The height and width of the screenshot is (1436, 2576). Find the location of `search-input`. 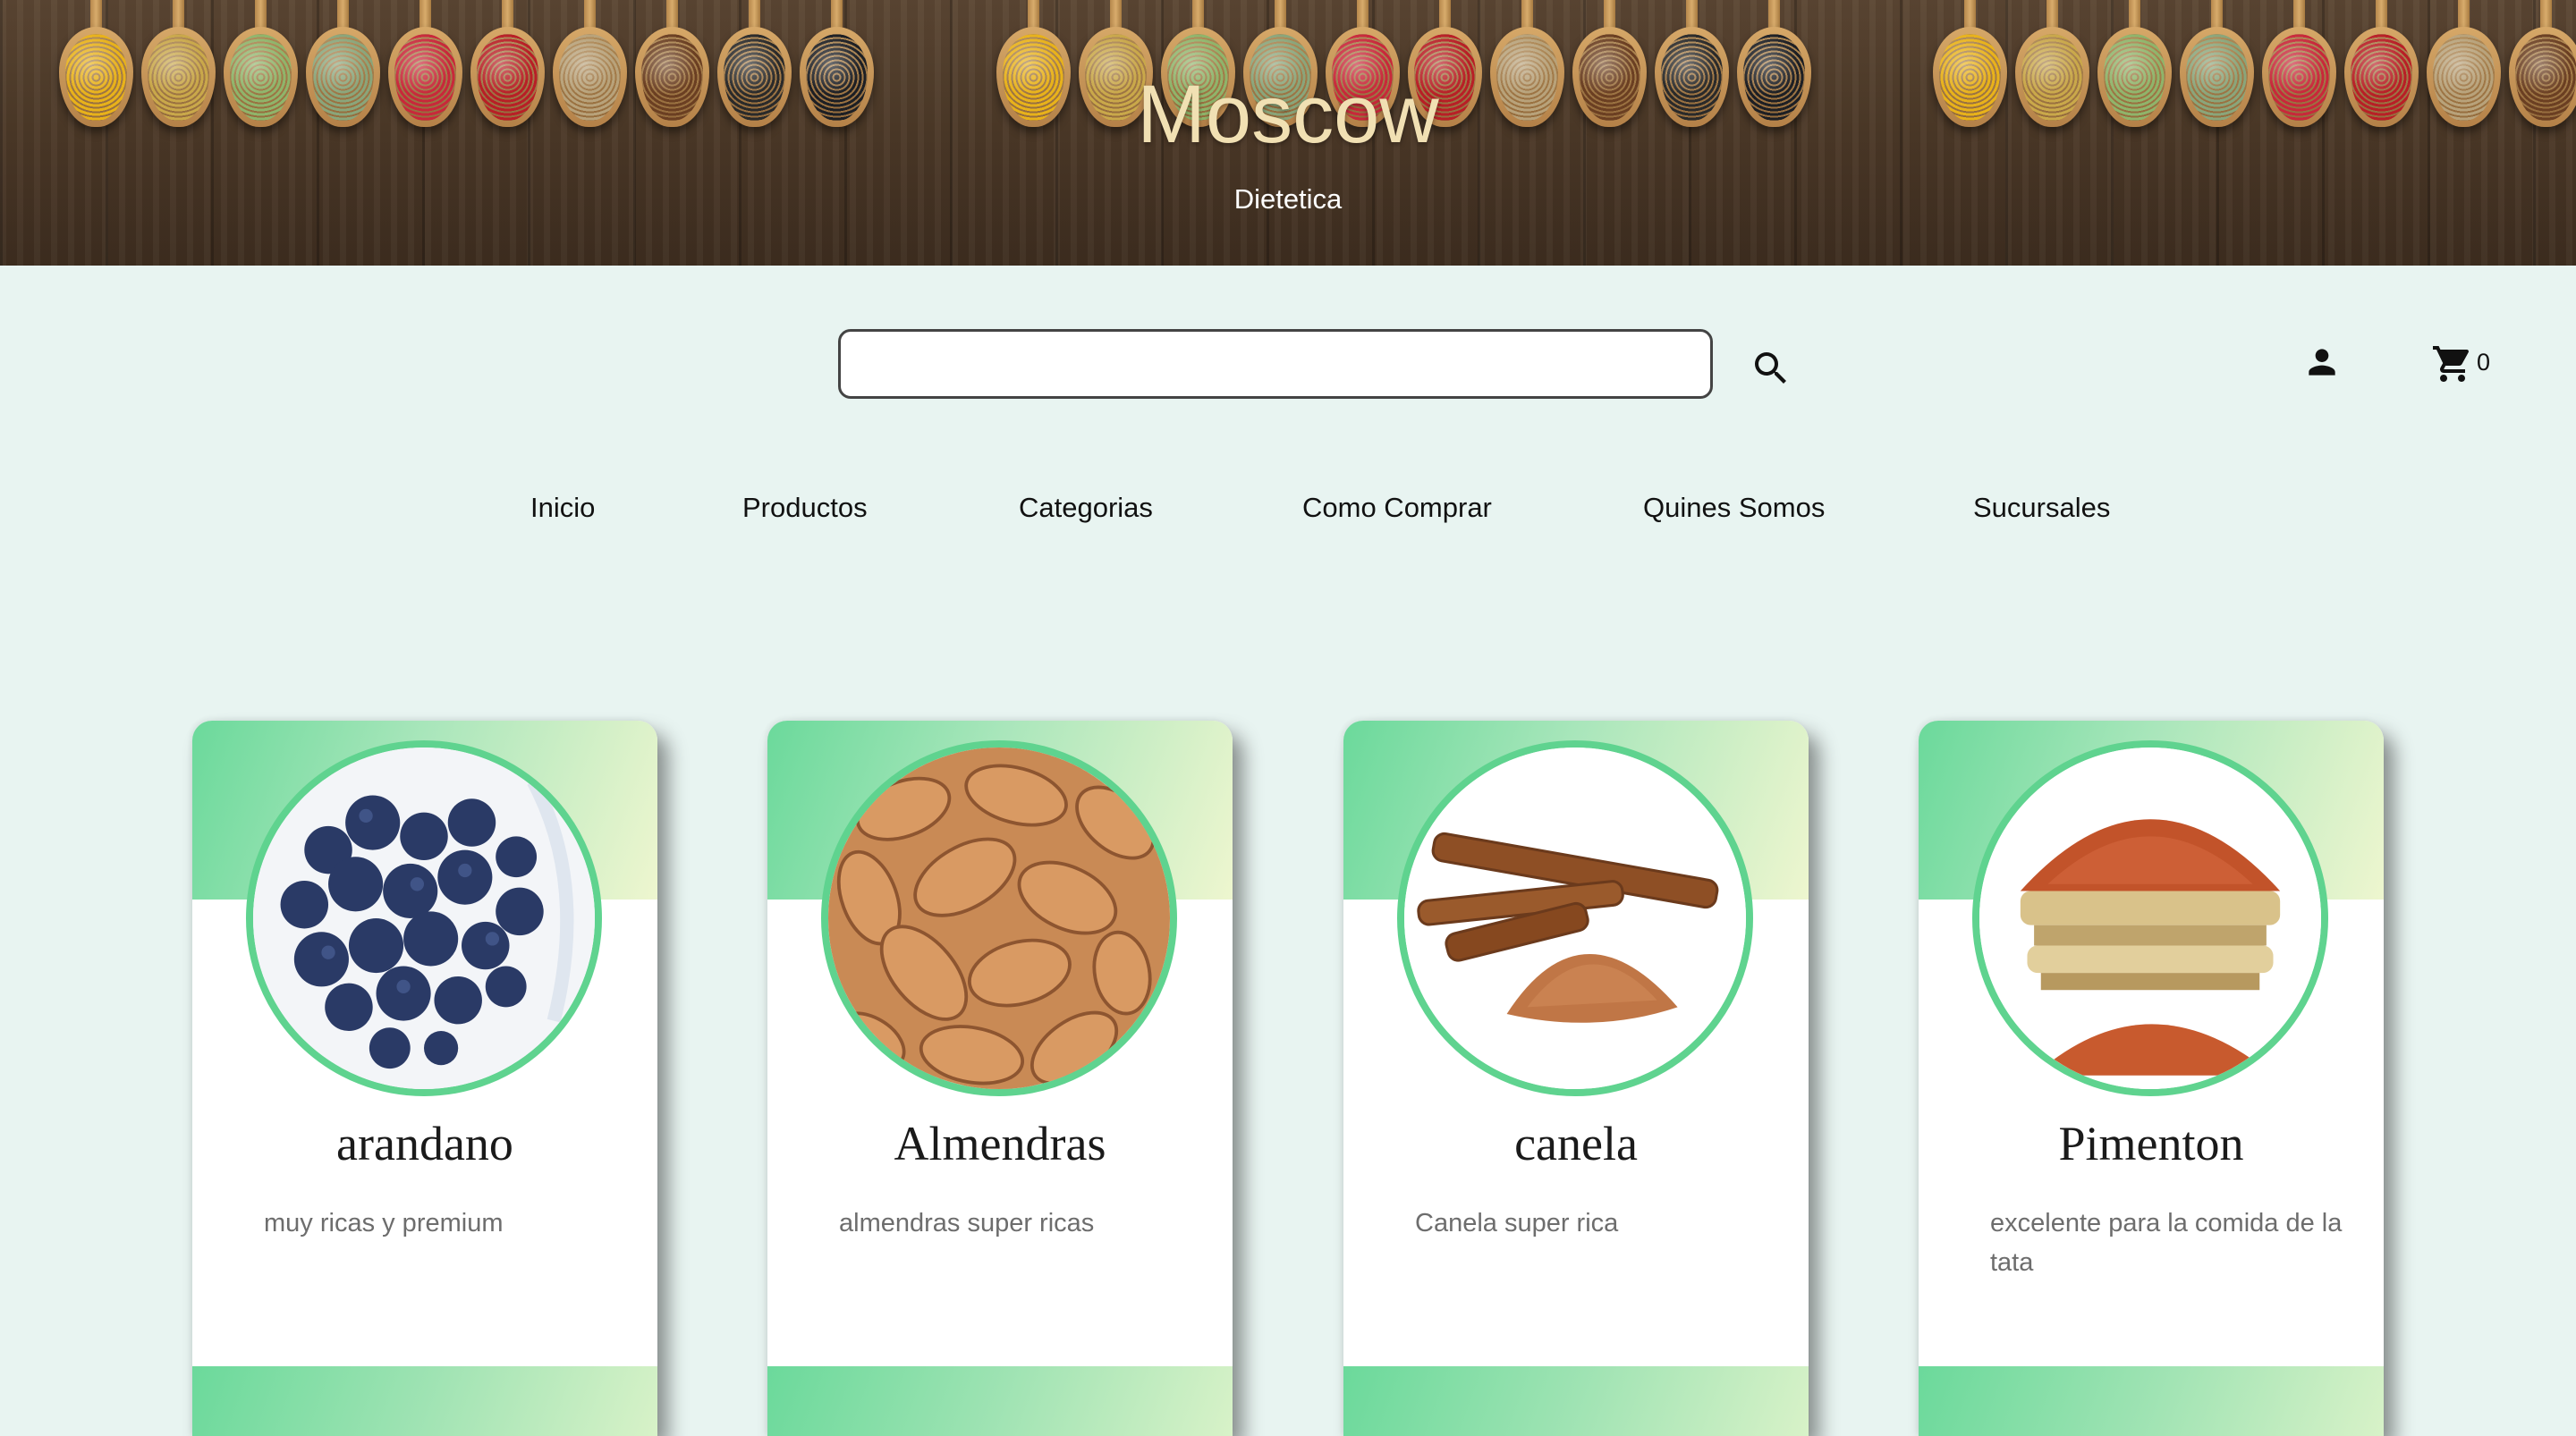

search-input is located at coordinates (1275, 364).